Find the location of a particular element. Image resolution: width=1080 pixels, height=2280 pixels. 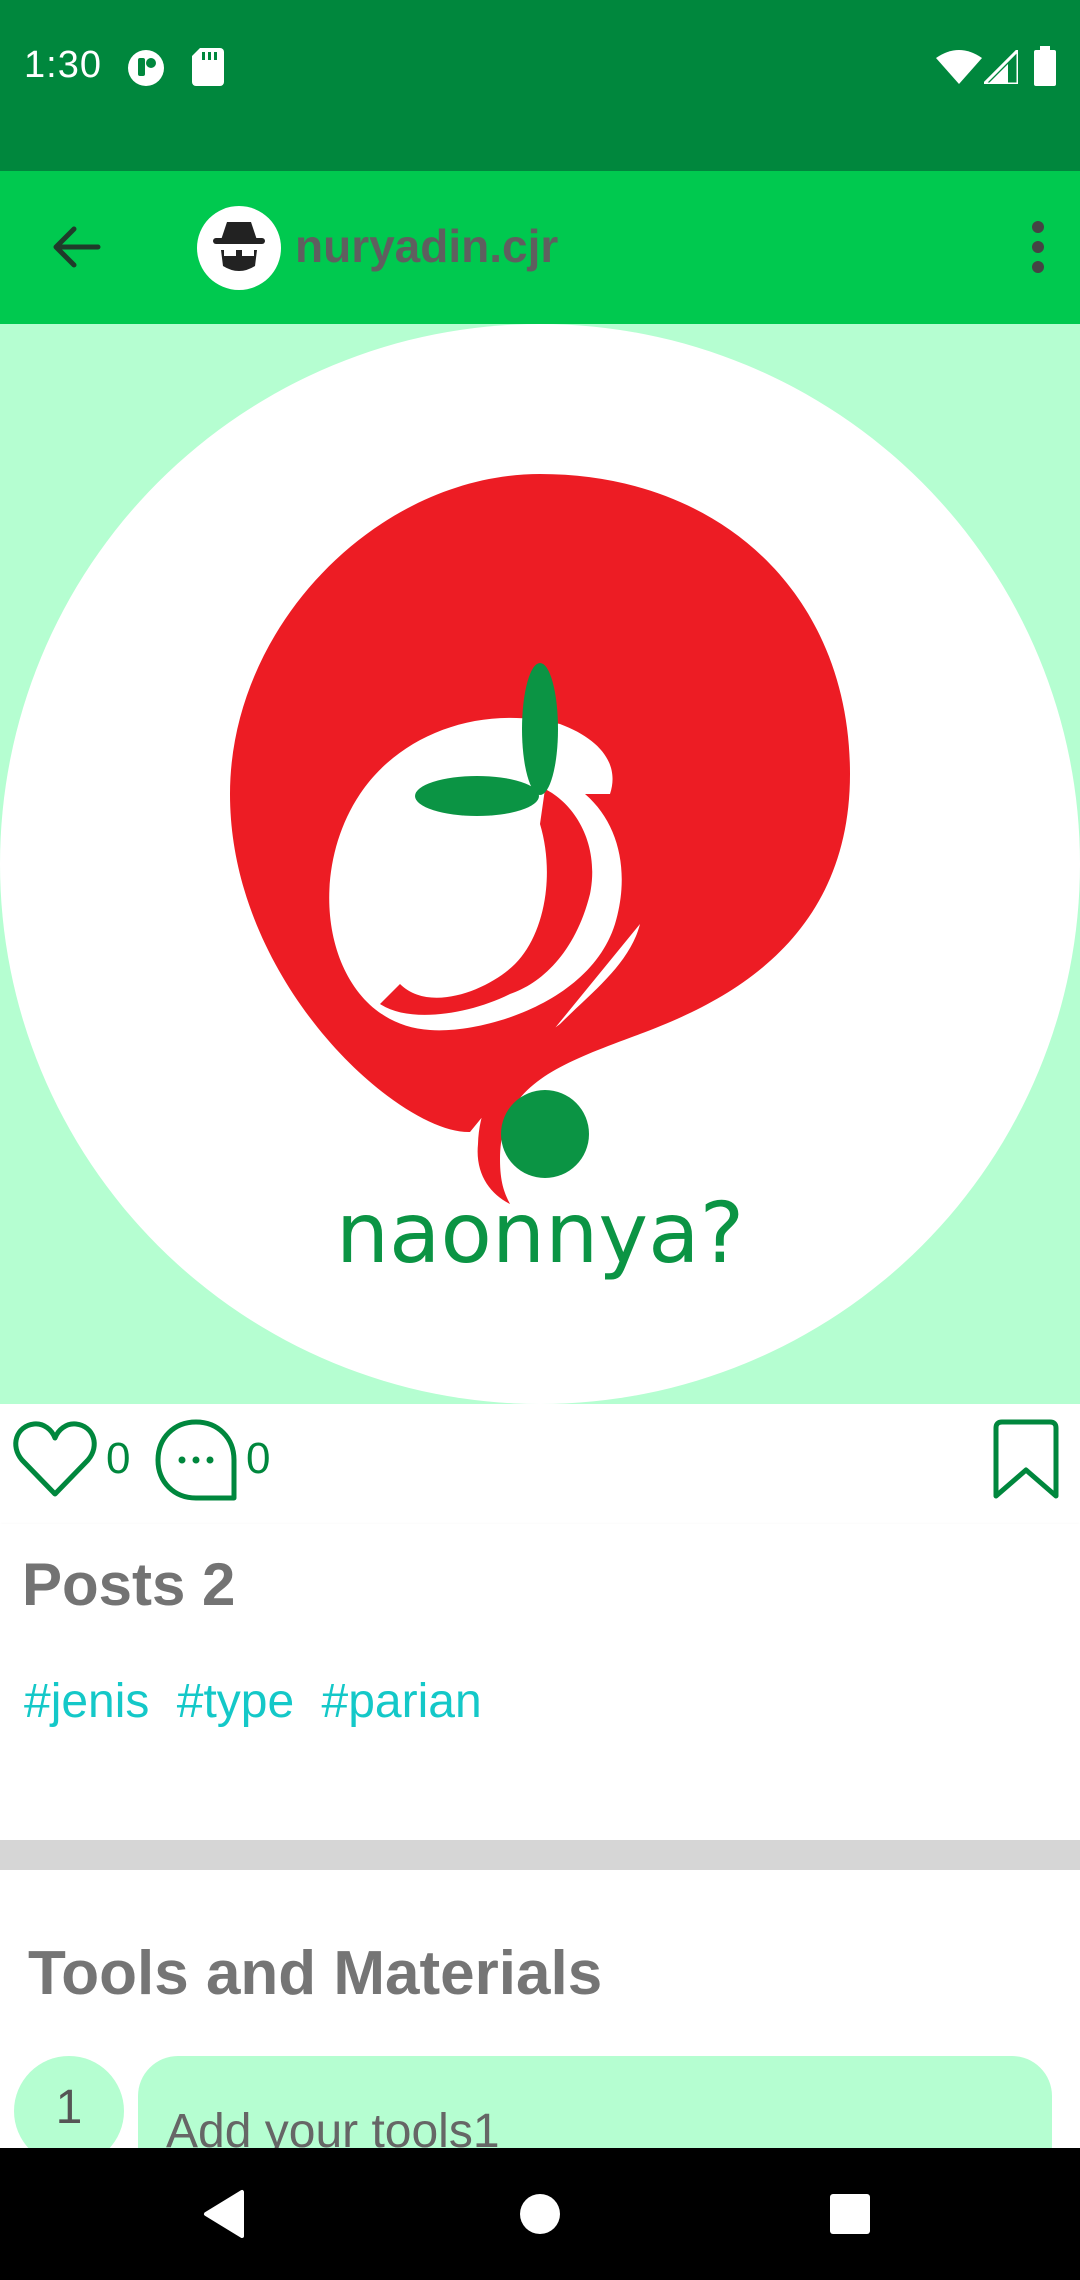

recents-square-icon is located at coordinates (850, 2214).